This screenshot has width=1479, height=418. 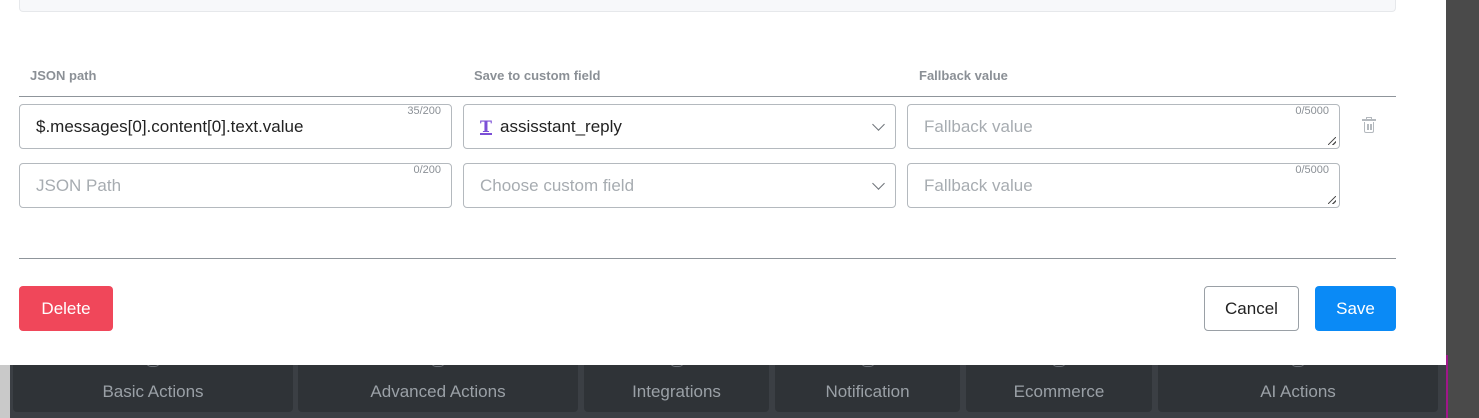 What do you see at coordinates (676, 391) in the screenshot?
I see `bg-tab-label: Integrations` at bounding box center [676, 391].